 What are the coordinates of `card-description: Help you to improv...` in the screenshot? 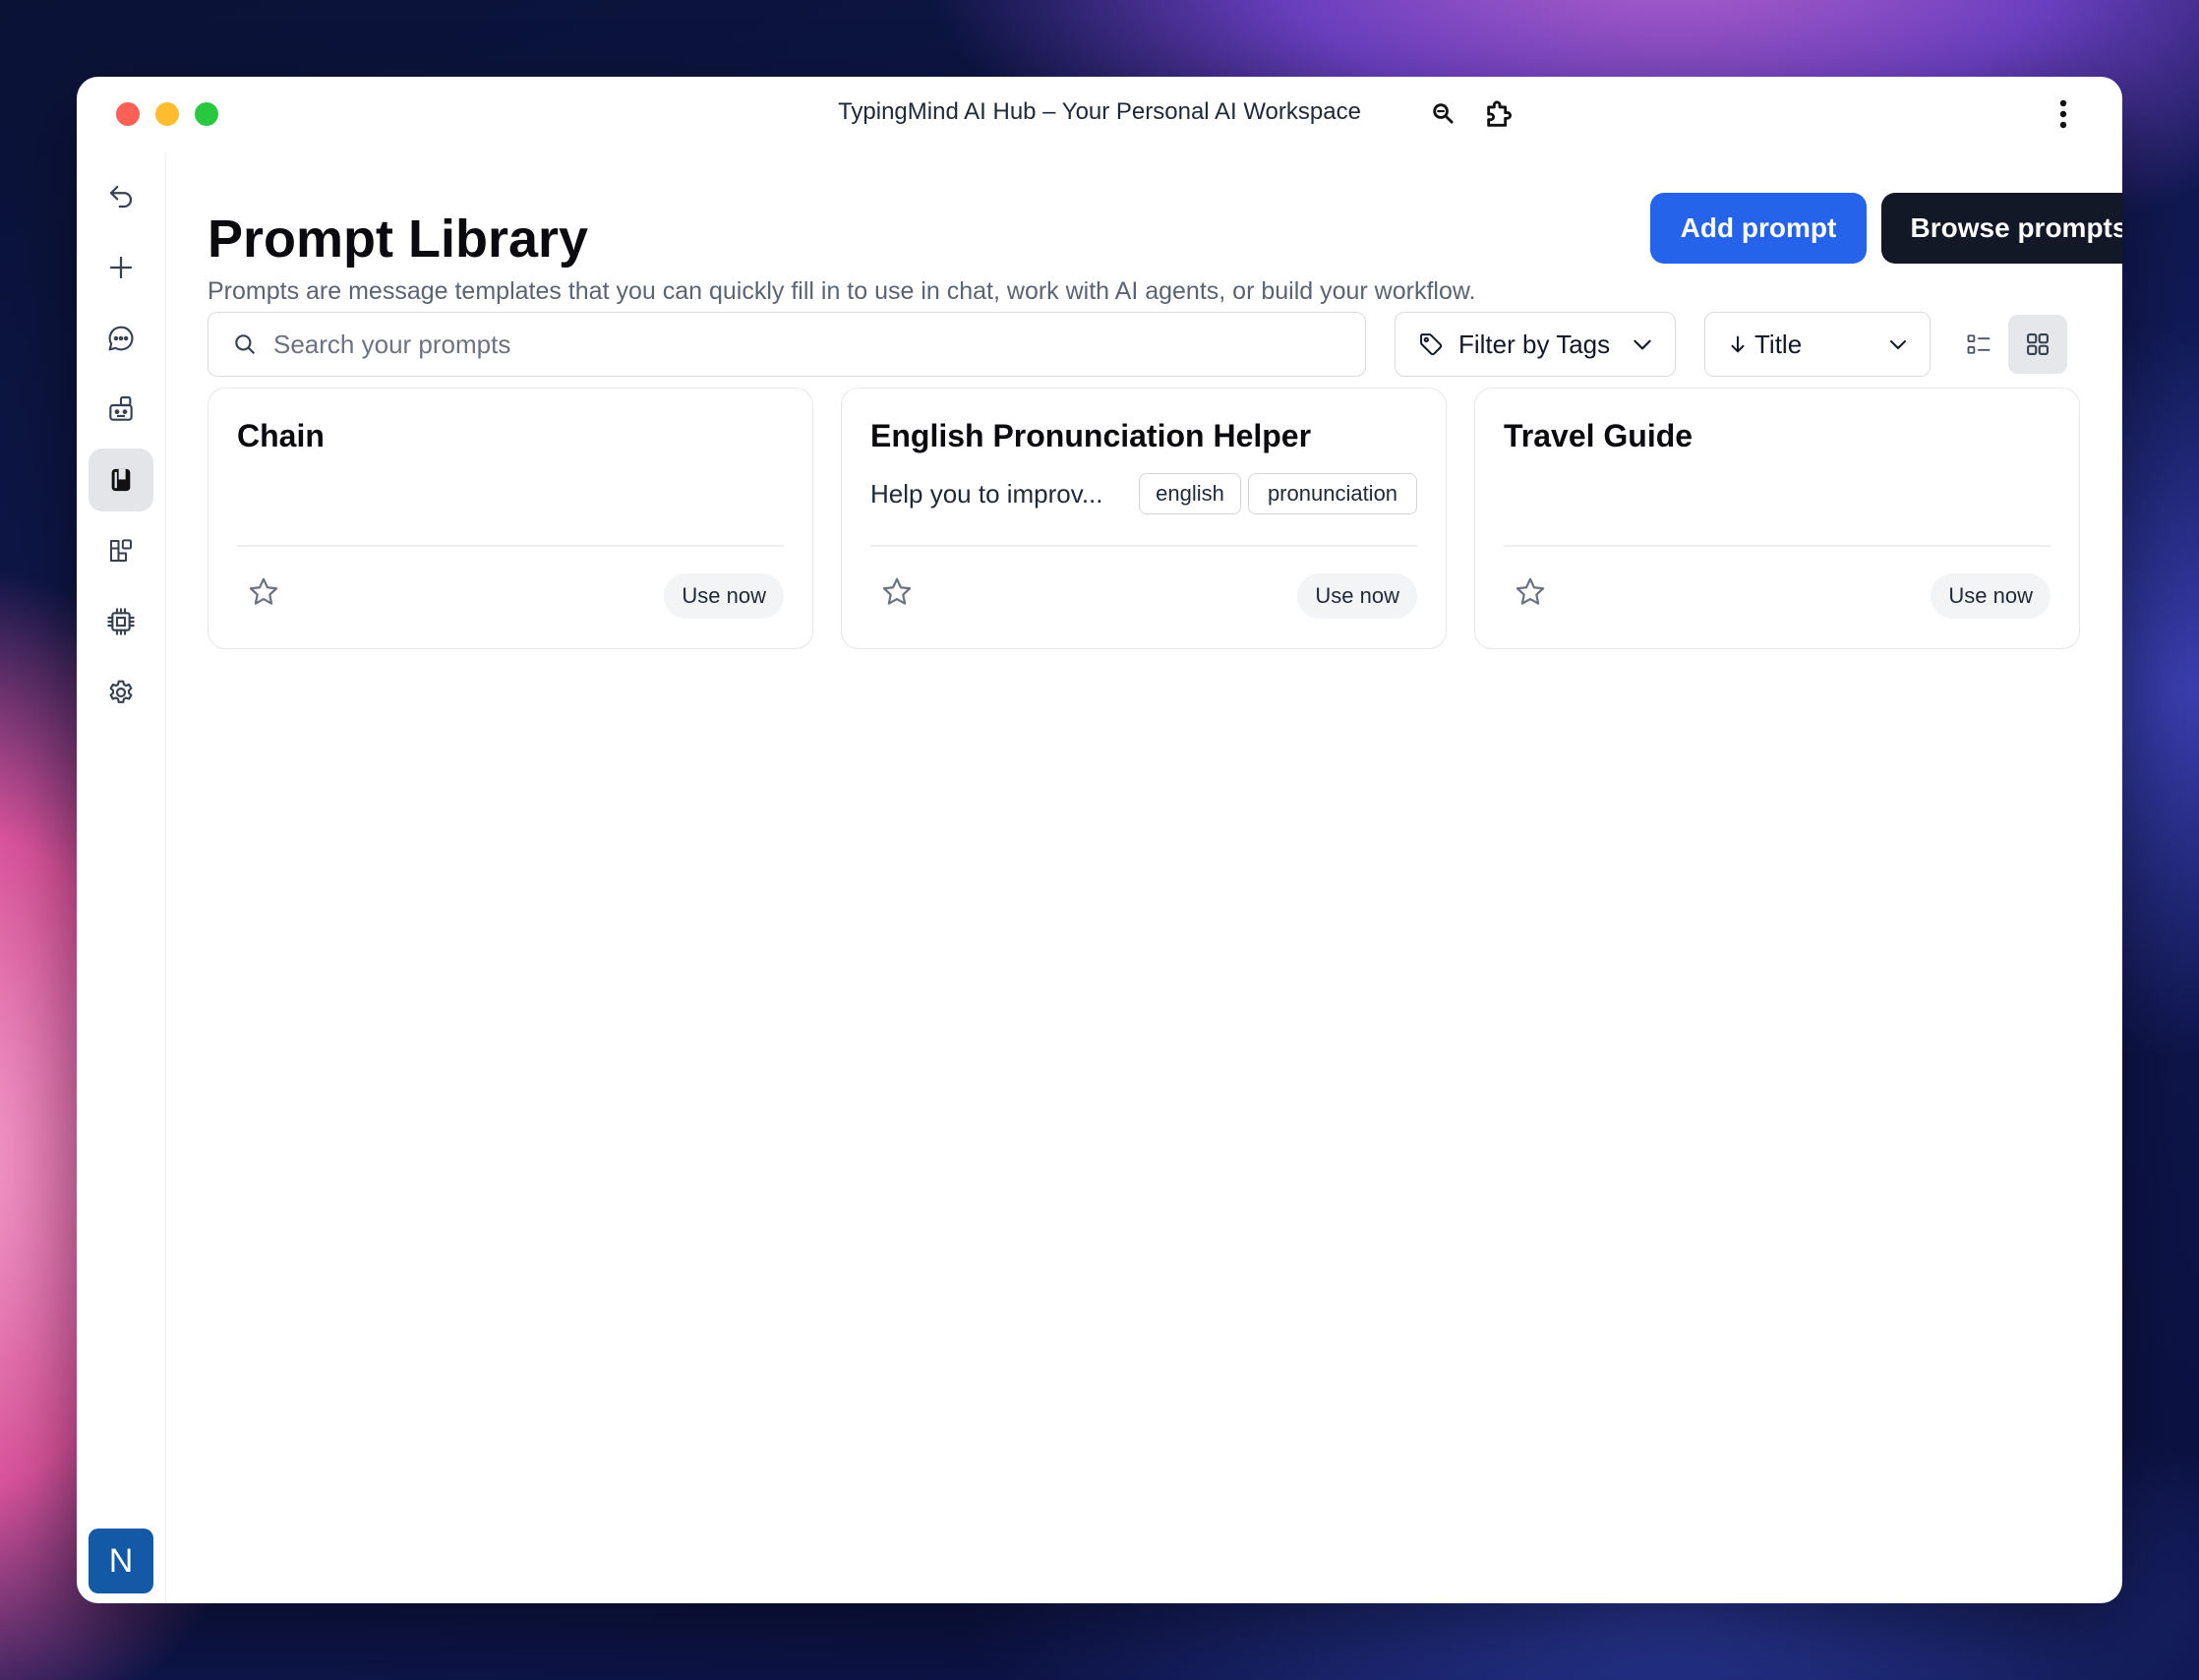 It's located at (987, 494).